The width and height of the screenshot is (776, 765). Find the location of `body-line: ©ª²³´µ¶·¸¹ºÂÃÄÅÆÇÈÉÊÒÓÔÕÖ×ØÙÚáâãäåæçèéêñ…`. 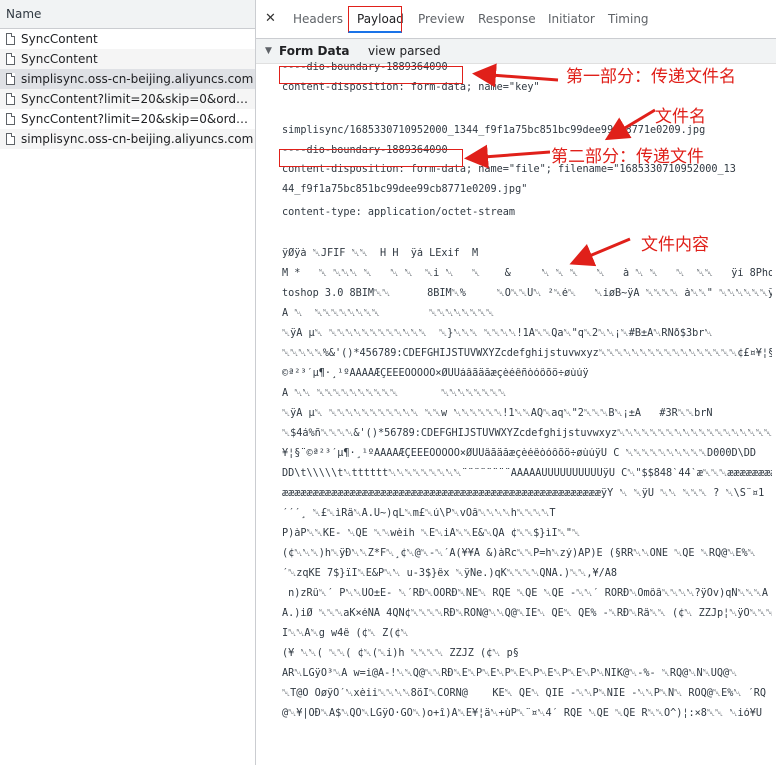

body-line: ©ª²³´µ¶·¸¹ºÂÃÄÅÆÇÈÉÊÒÓÔÕÖ×ØÙÚáâãäåæçèéêñ… is located at coordinates (435, 373).